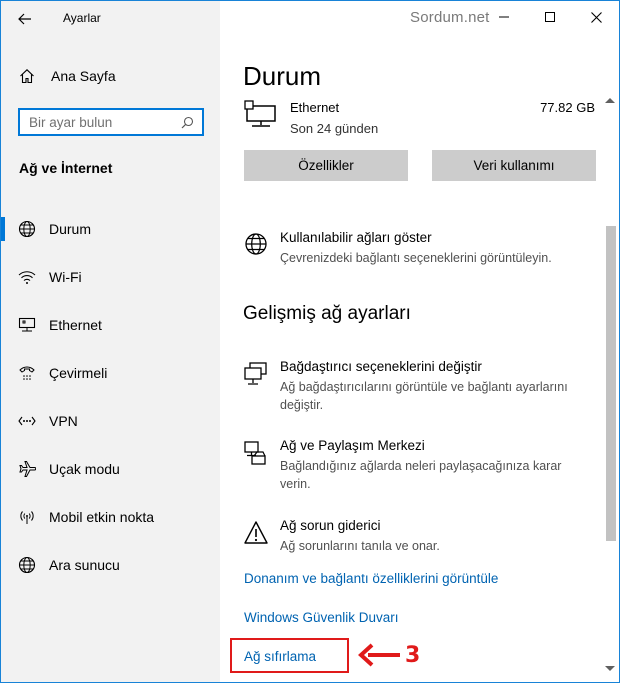  What do you see at coordinates (27, 469) in the screenshot?
I see `airplane-icon` at bounding box center [27, 469].